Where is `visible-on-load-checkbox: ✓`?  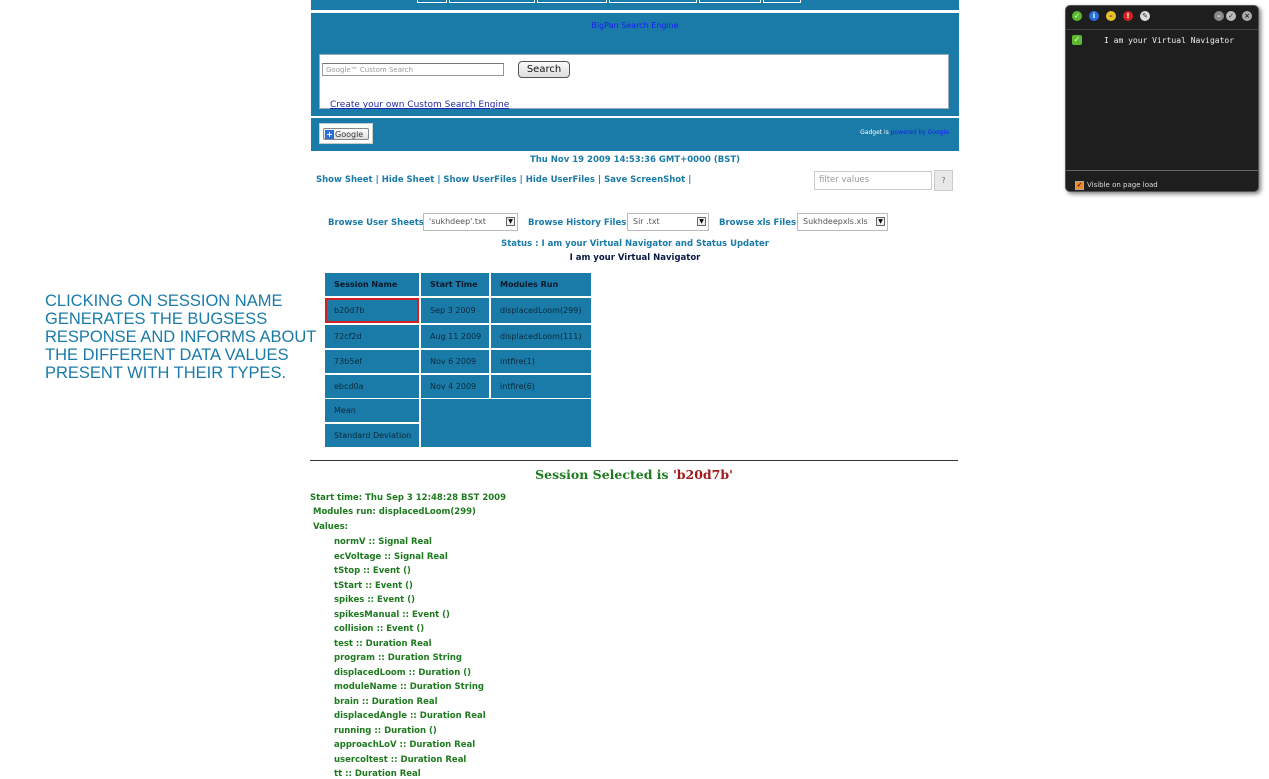 visible-on-load-checkbox: ✓ is located at coordinates (1079, 185).